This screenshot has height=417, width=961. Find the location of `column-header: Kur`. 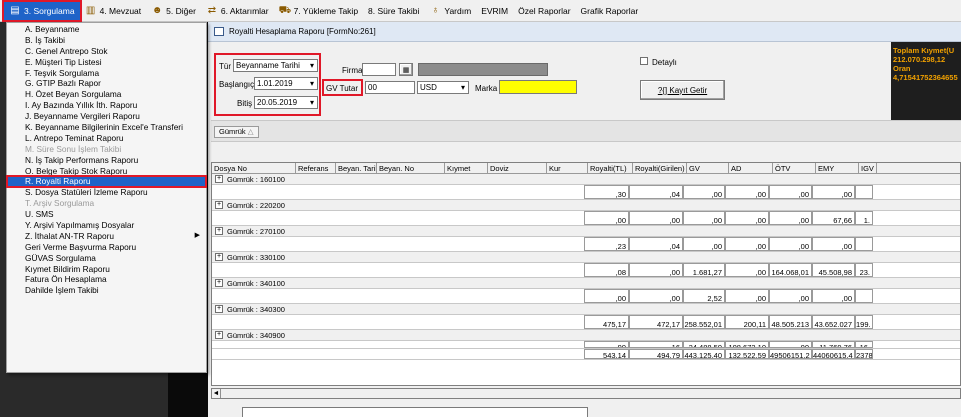

column-header: Kur is located at coordinates (567, 168).